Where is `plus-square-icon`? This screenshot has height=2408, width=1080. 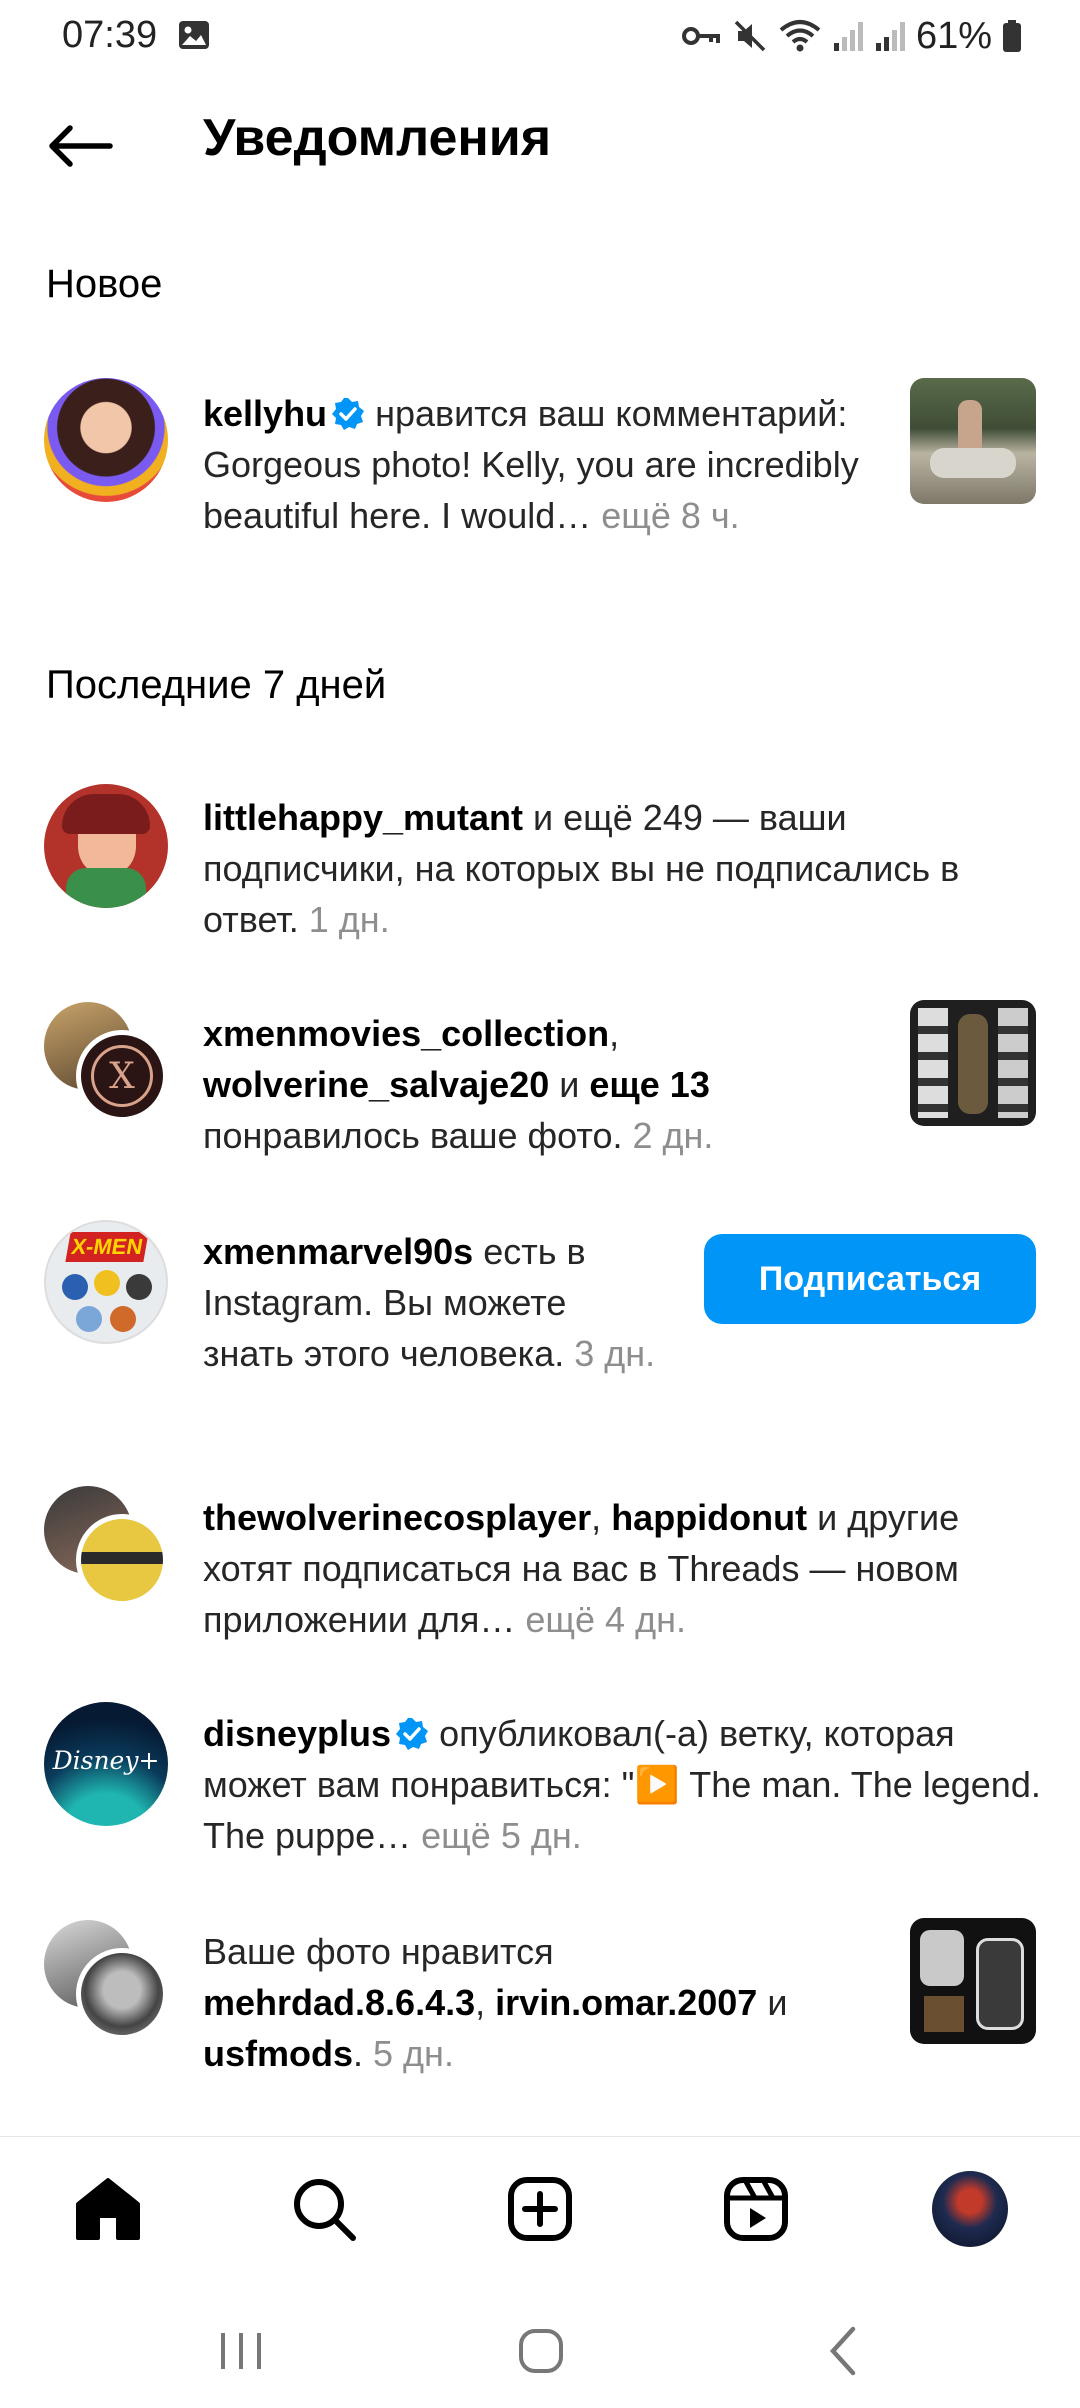 plus-square-icon is located at coordinates (540, 2209).